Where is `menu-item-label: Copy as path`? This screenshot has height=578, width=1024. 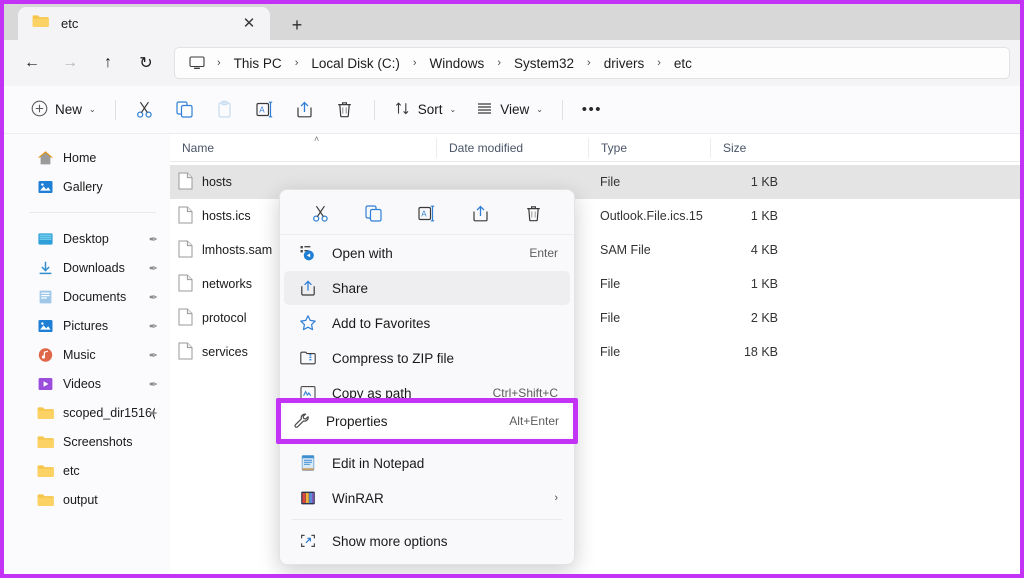 menu-item-label: Copy as path is located at coordinates (372, 393).